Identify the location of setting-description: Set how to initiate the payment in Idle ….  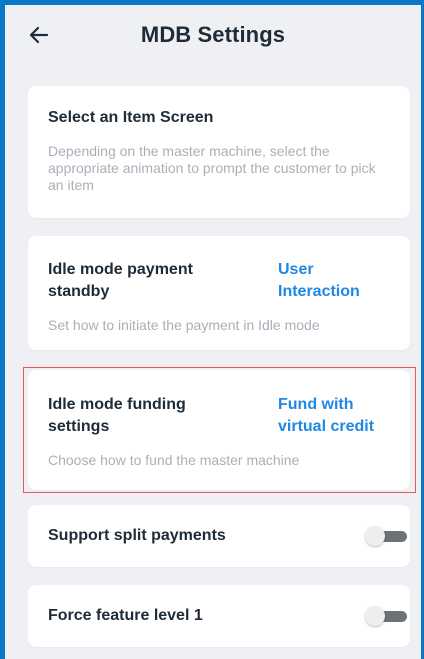
(184, 325).